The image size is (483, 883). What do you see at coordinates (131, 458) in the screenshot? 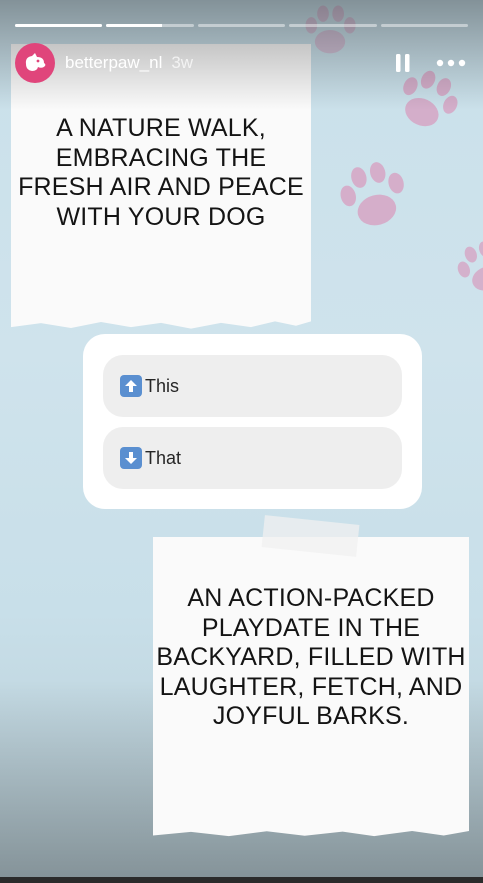
I see `down-arrow-icon` at bounding box center [131, 458].